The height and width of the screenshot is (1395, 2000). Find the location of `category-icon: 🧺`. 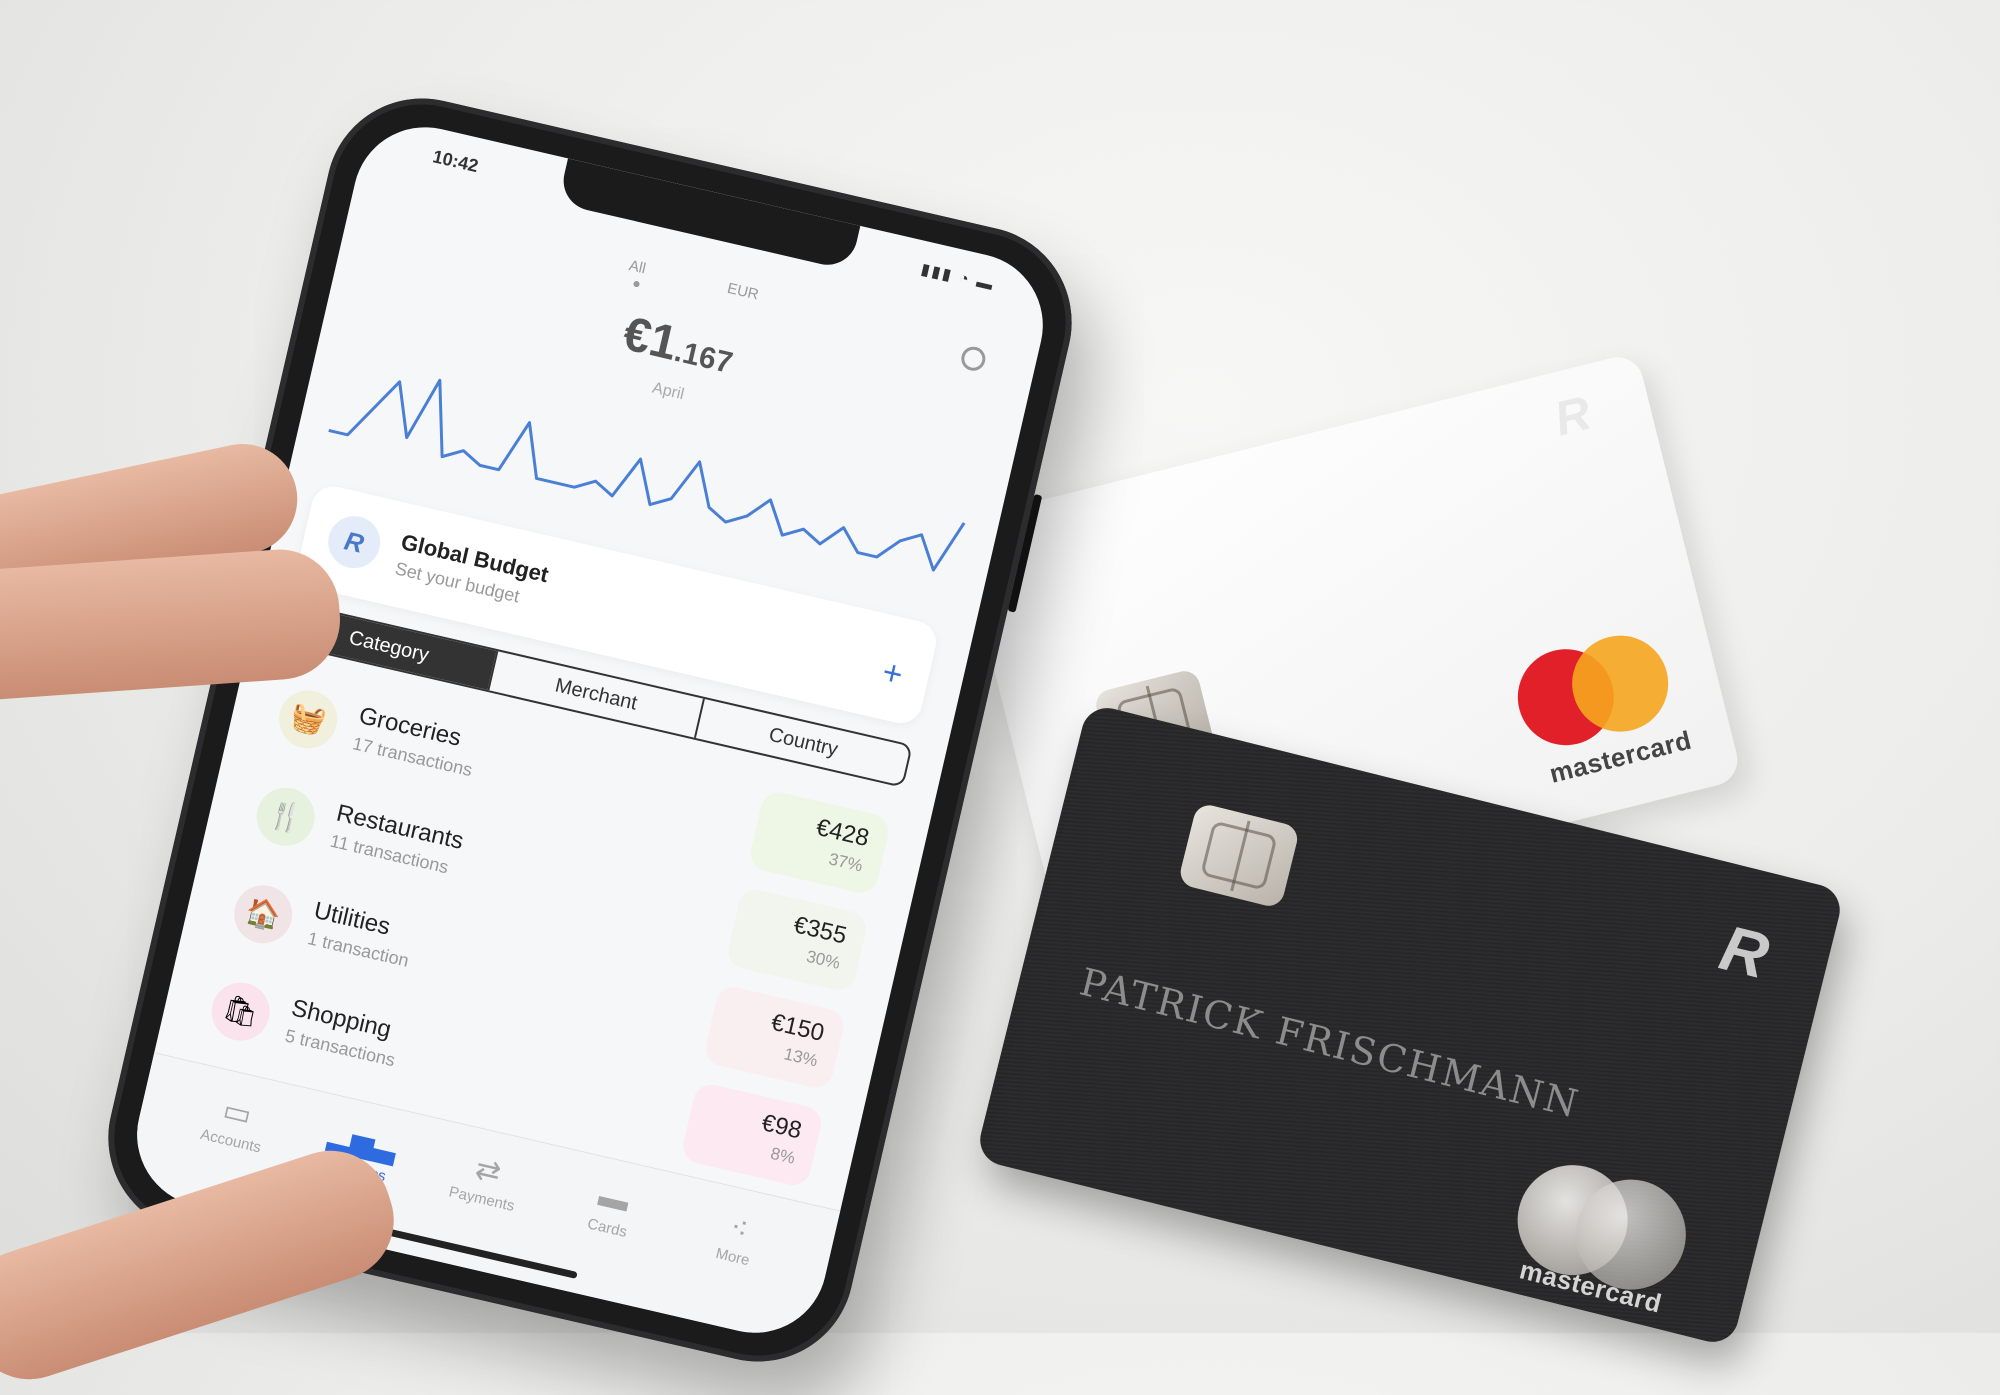

category-icon: 🧺 is located at coordinates (308, 719).